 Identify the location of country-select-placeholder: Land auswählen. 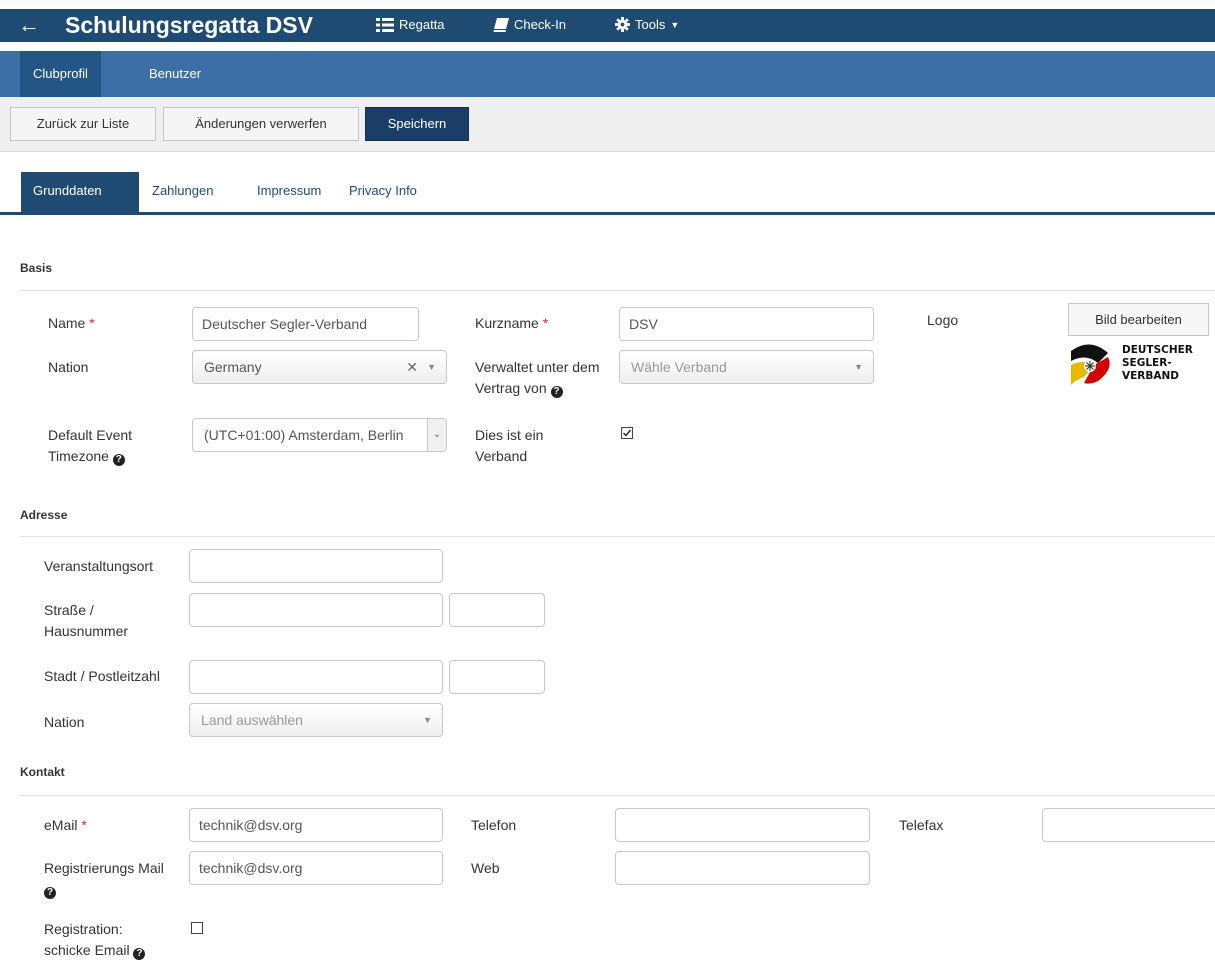
(252, 720).